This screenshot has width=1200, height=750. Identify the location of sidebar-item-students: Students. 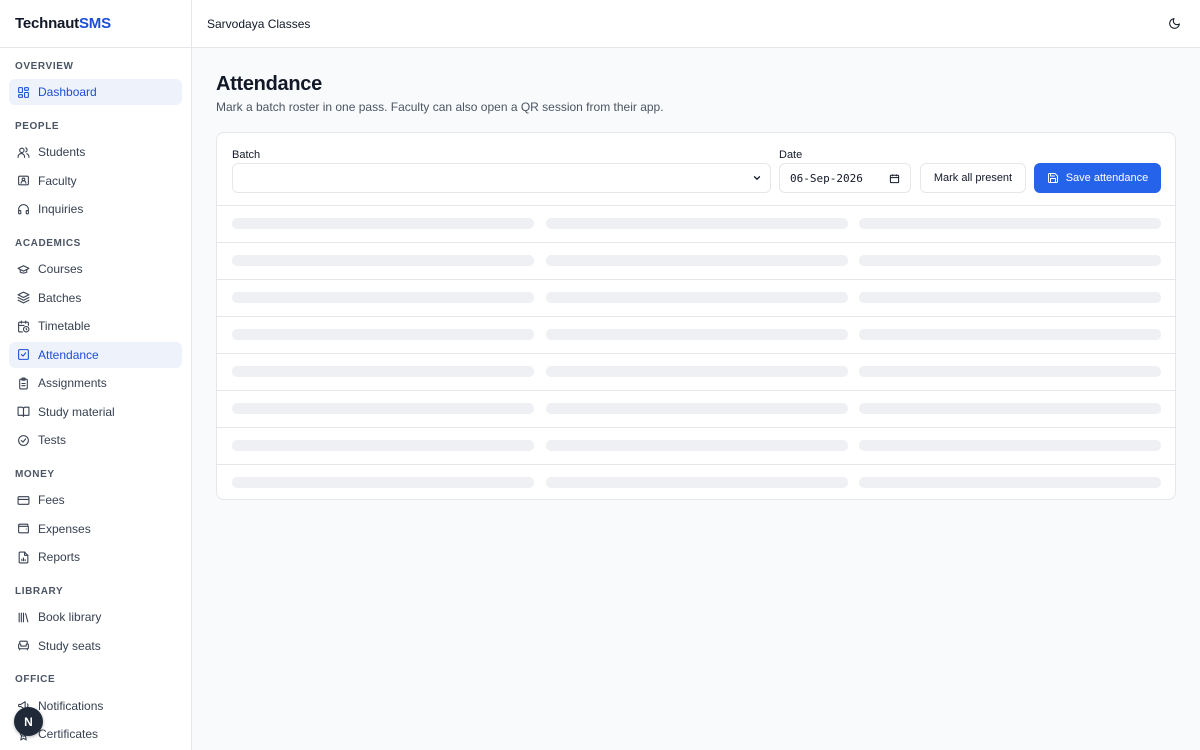
(95, 152).